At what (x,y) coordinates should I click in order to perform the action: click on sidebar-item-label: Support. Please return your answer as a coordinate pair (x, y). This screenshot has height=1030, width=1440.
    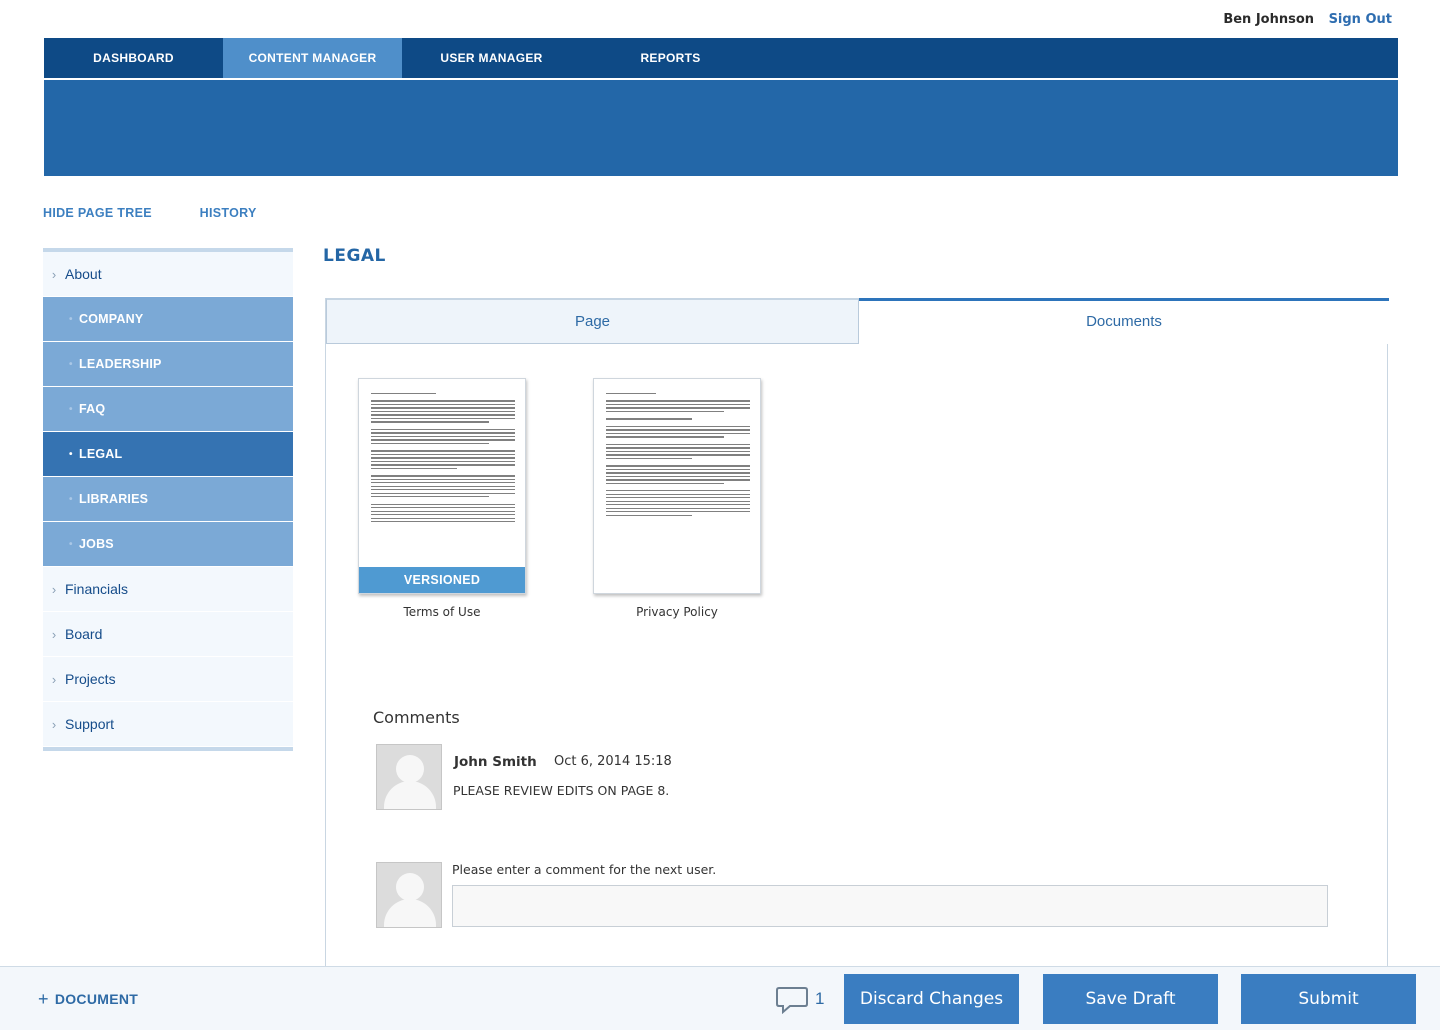
    Looking at the image, I should click on (90, 724).